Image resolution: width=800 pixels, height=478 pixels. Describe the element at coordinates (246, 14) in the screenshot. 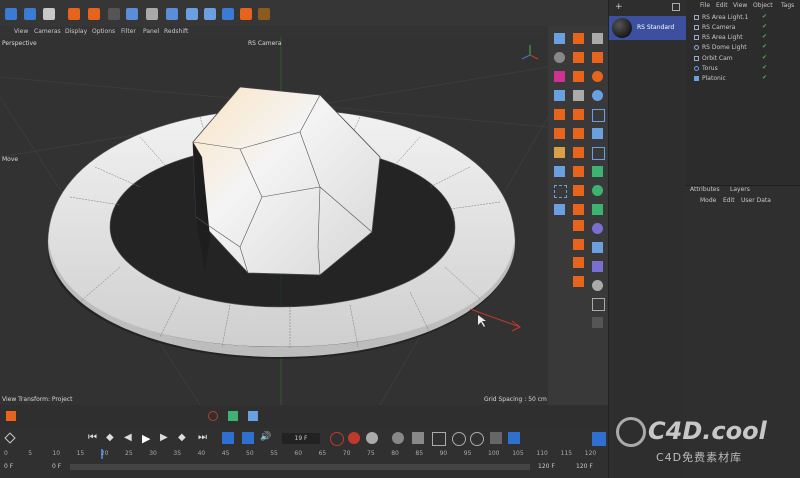

I see `material-icon` at that location.